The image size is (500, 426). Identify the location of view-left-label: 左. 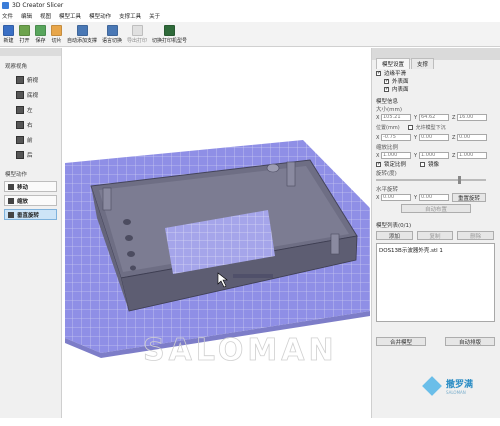
(30, 110).